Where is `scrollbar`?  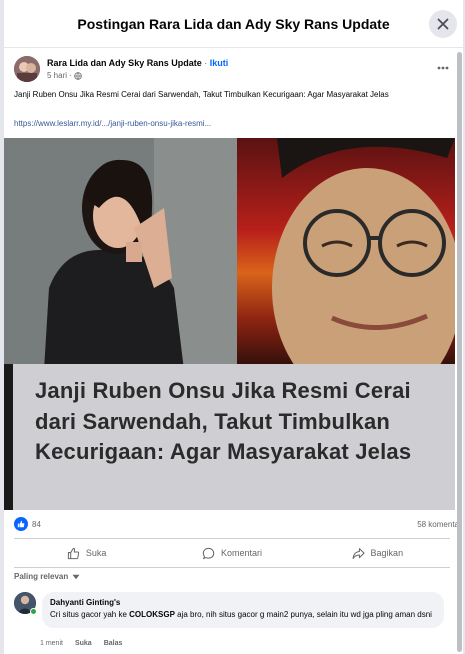
scrollbar is located at coordinates (459, 352).